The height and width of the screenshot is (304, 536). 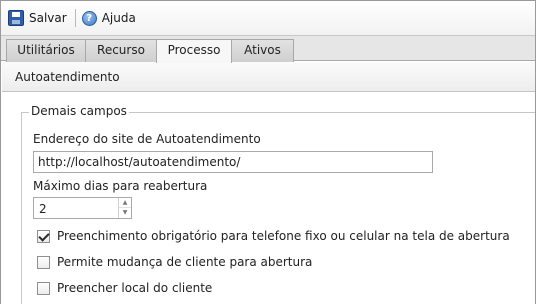 What do you see at coordinates (125, 203) in the screenshot?
I see `spinner-up-icon: ▲` at bounding box center [125, 203].